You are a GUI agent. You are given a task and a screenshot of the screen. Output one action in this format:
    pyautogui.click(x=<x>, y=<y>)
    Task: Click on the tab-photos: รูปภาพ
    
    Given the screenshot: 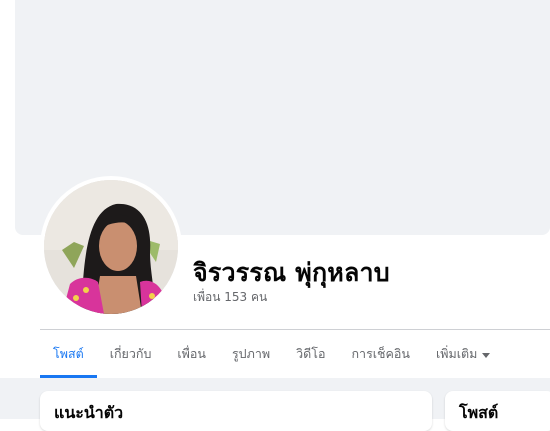 What is the action you would take?
    pyautogui.click(x=251, y=354)
    